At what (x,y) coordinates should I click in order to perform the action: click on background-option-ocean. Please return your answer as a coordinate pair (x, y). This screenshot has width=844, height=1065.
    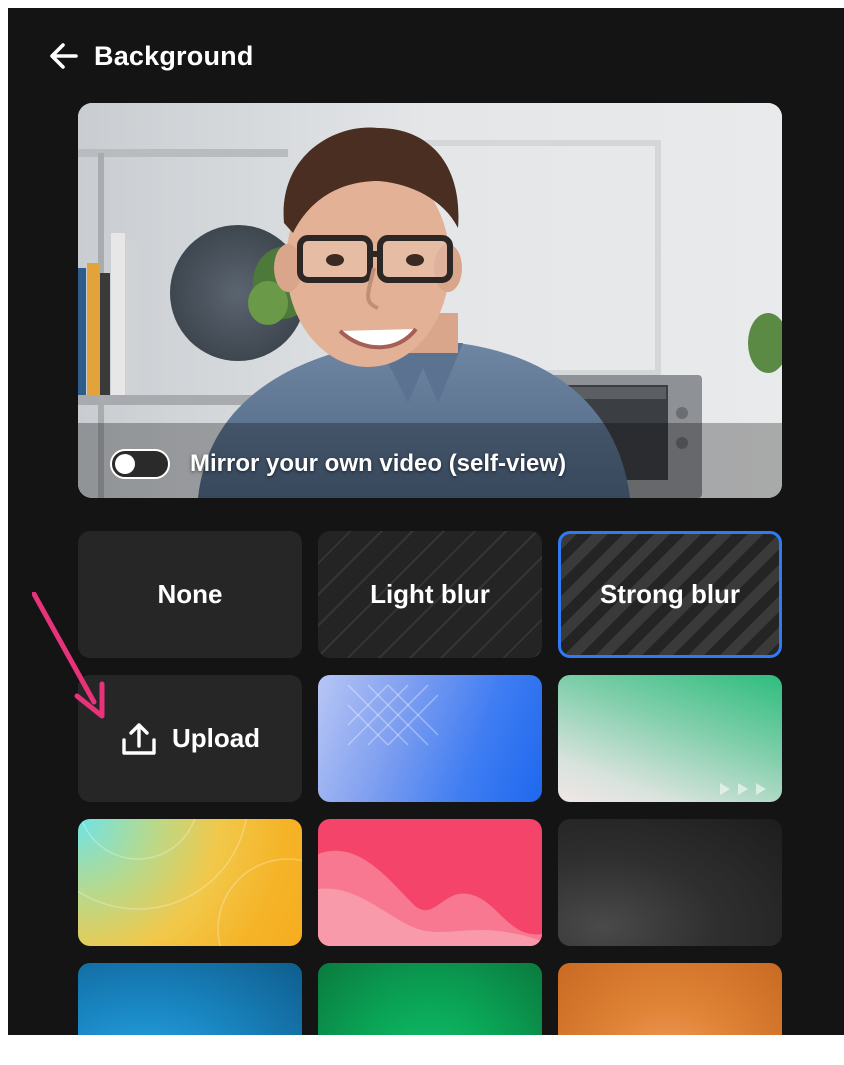
    Looking at the image, I should click on (190, 999).